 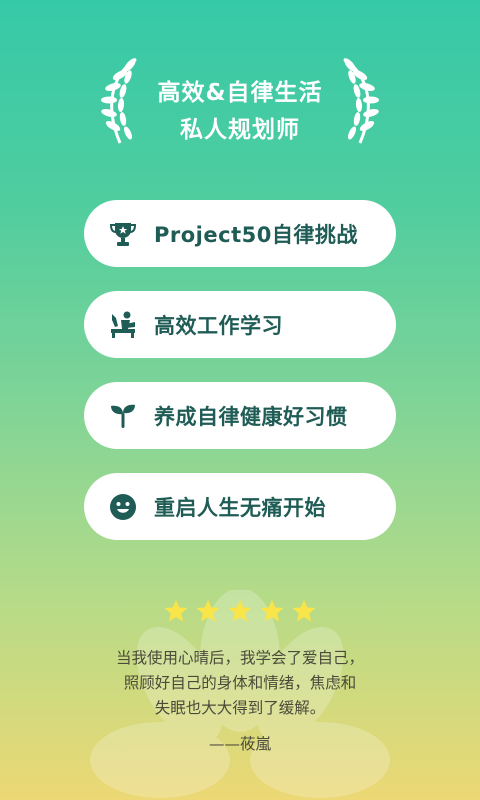 I want to click on smile-icon, so click(x=123, y=507).